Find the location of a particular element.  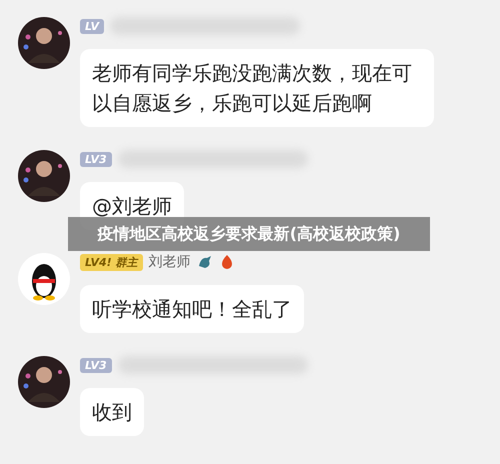

penguin-avatar is located at coordinates (44, 279).